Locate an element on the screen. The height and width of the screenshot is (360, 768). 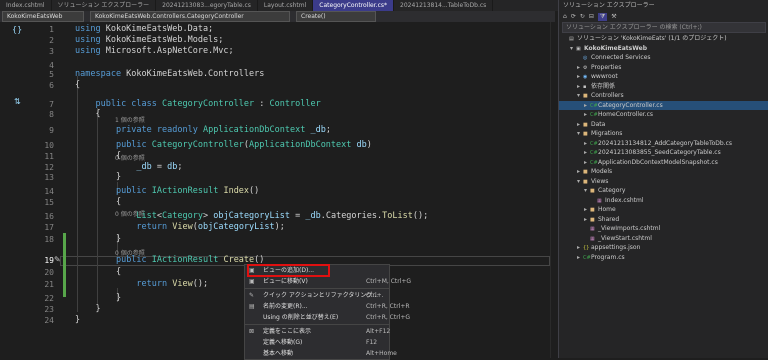
tab-2: 20241213083...egoryTable.cs is located at coordinates (207, 5).